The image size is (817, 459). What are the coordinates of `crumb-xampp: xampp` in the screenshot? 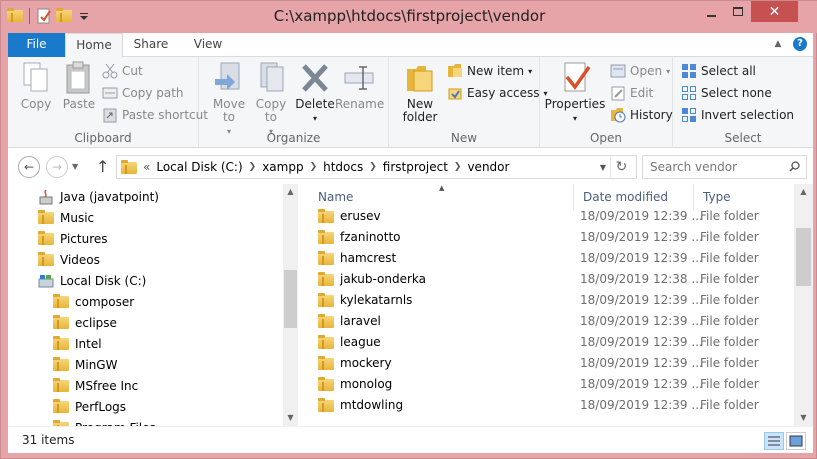 It's located at (282, 167).